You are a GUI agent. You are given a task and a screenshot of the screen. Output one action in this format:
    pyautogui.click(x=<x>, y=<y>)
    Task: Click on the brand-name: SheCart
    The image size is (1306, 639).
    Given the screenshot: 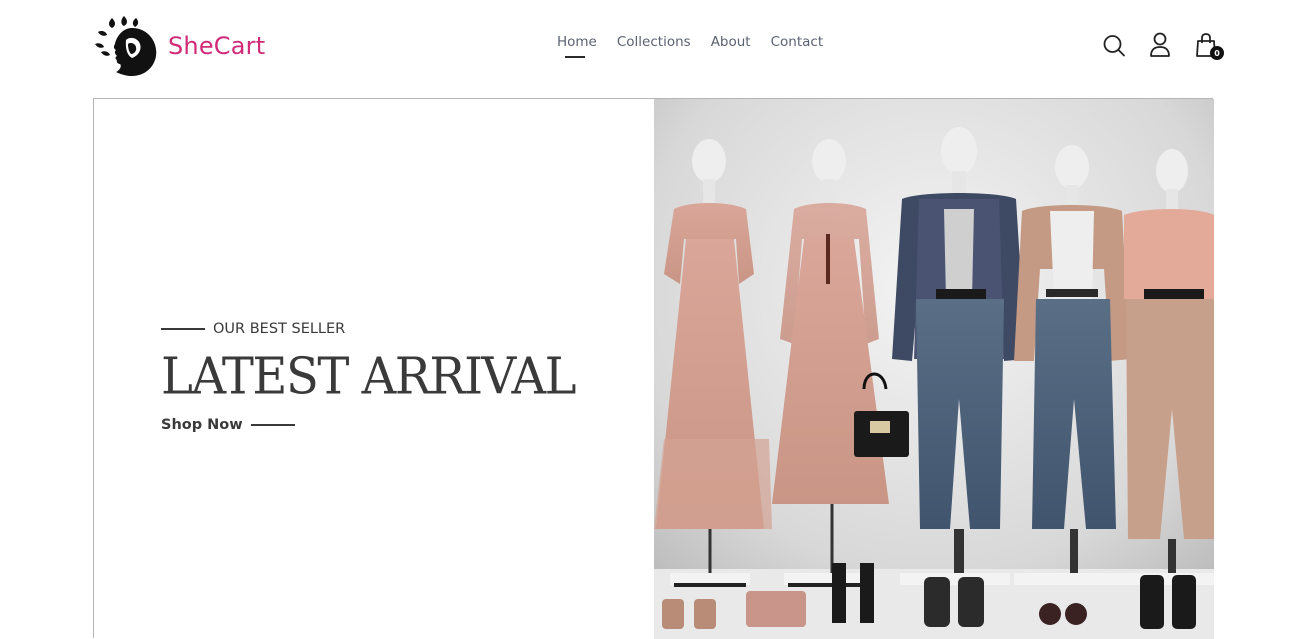 What is the action you would take?
    pyautogui.click(x=217, y=46)
    